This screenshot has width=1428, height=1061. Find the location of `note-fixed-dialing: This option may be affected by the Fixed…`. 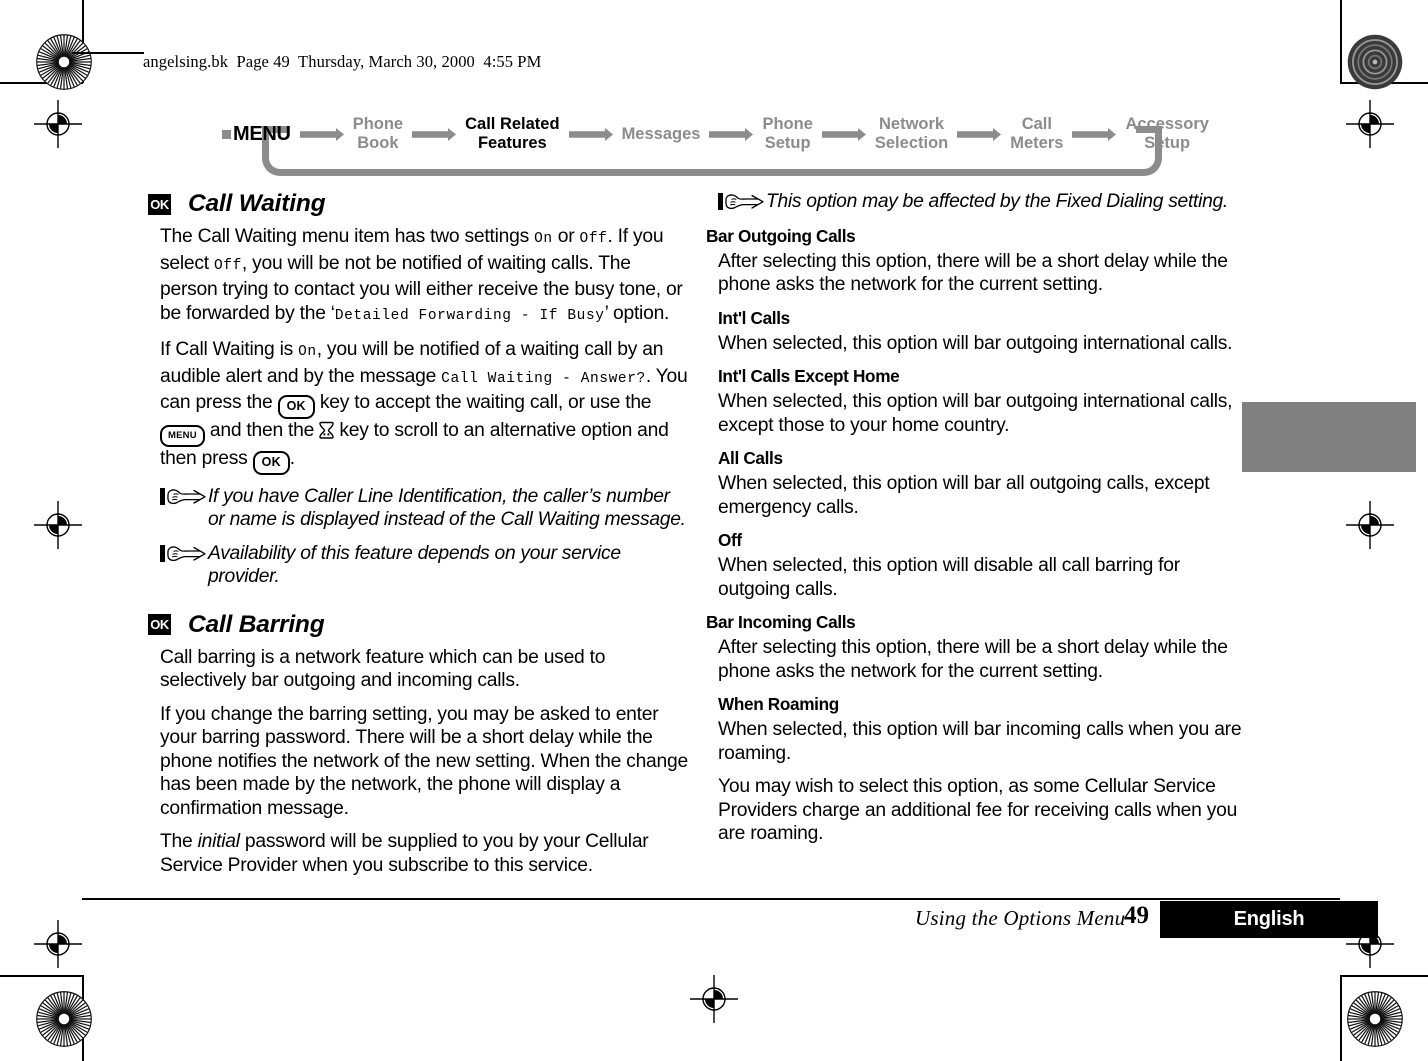

note-fixed-dialing: This option may be affected by the Fixed… is located at coordinates (983, 202).